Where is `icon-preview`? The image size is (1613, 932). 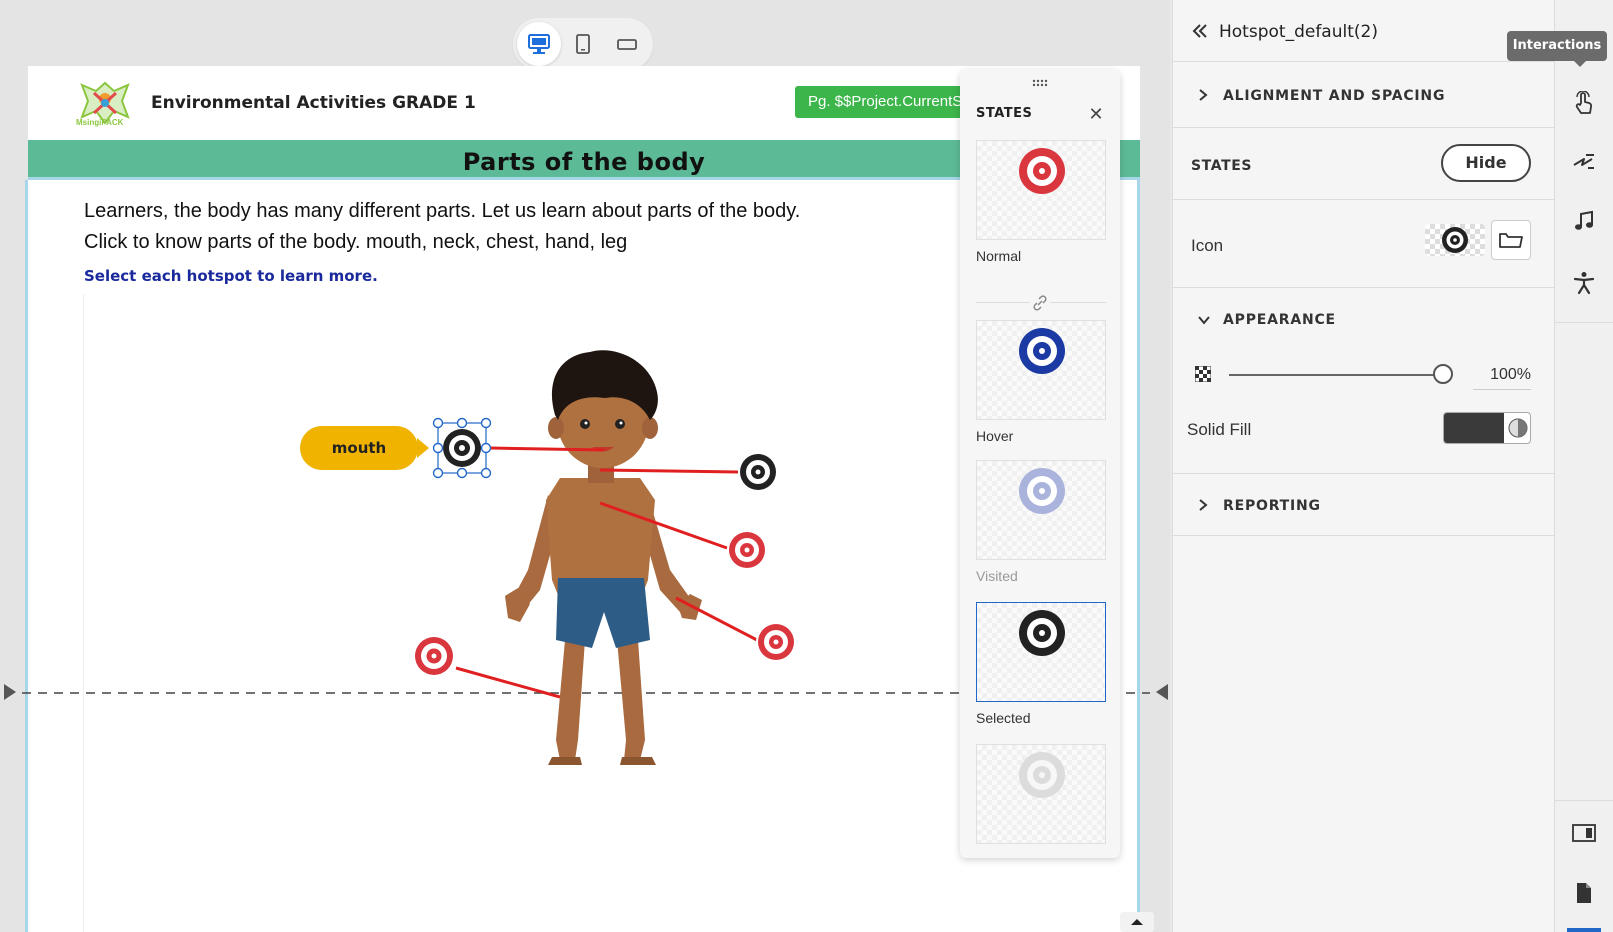
icon-preview is located at coordinates (1455, 240).